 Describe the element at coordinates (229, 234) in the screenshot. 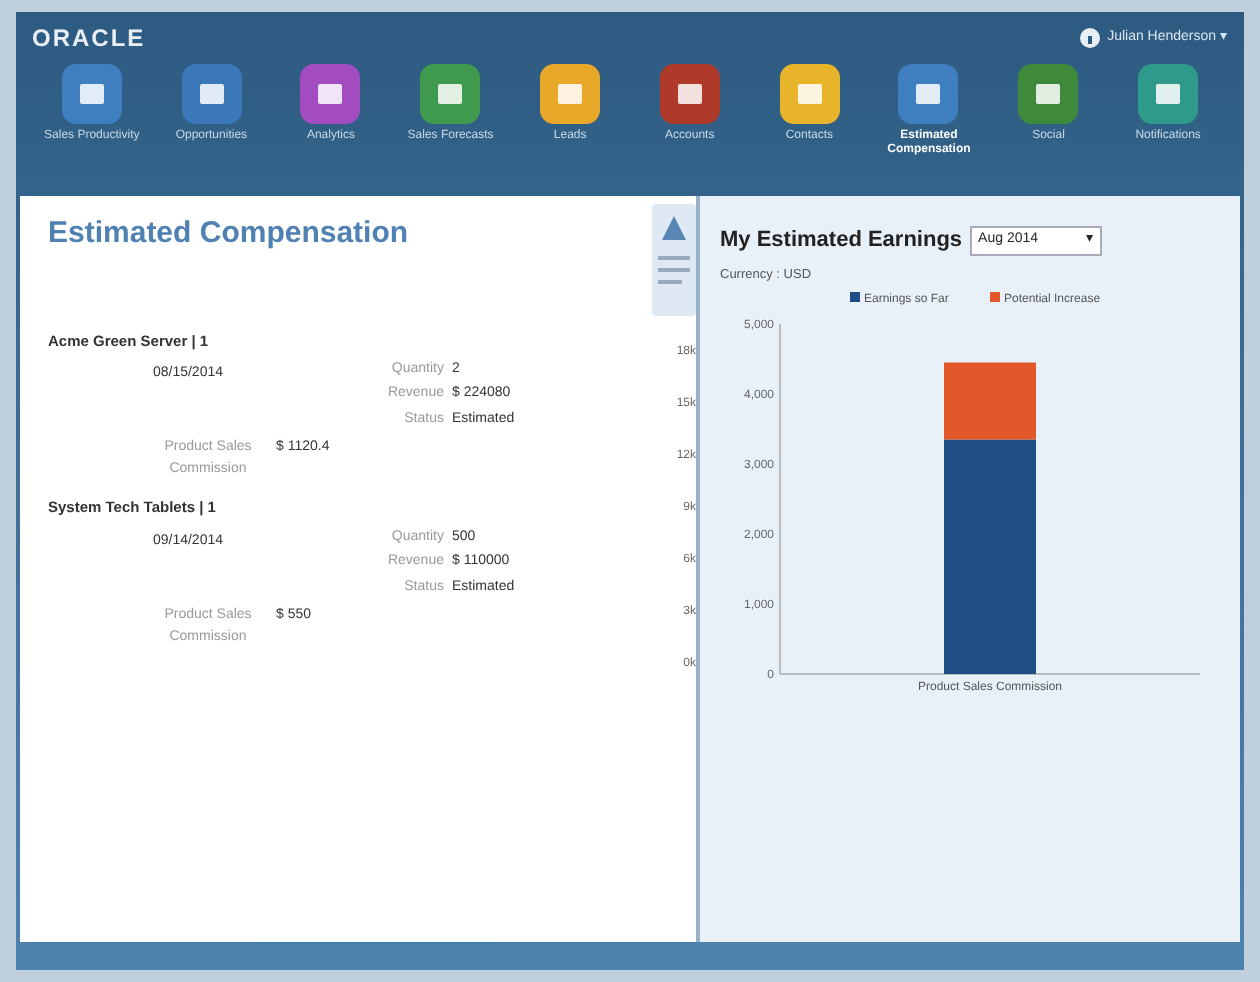

I see `panel-title: Estimated Compensation` at that location.